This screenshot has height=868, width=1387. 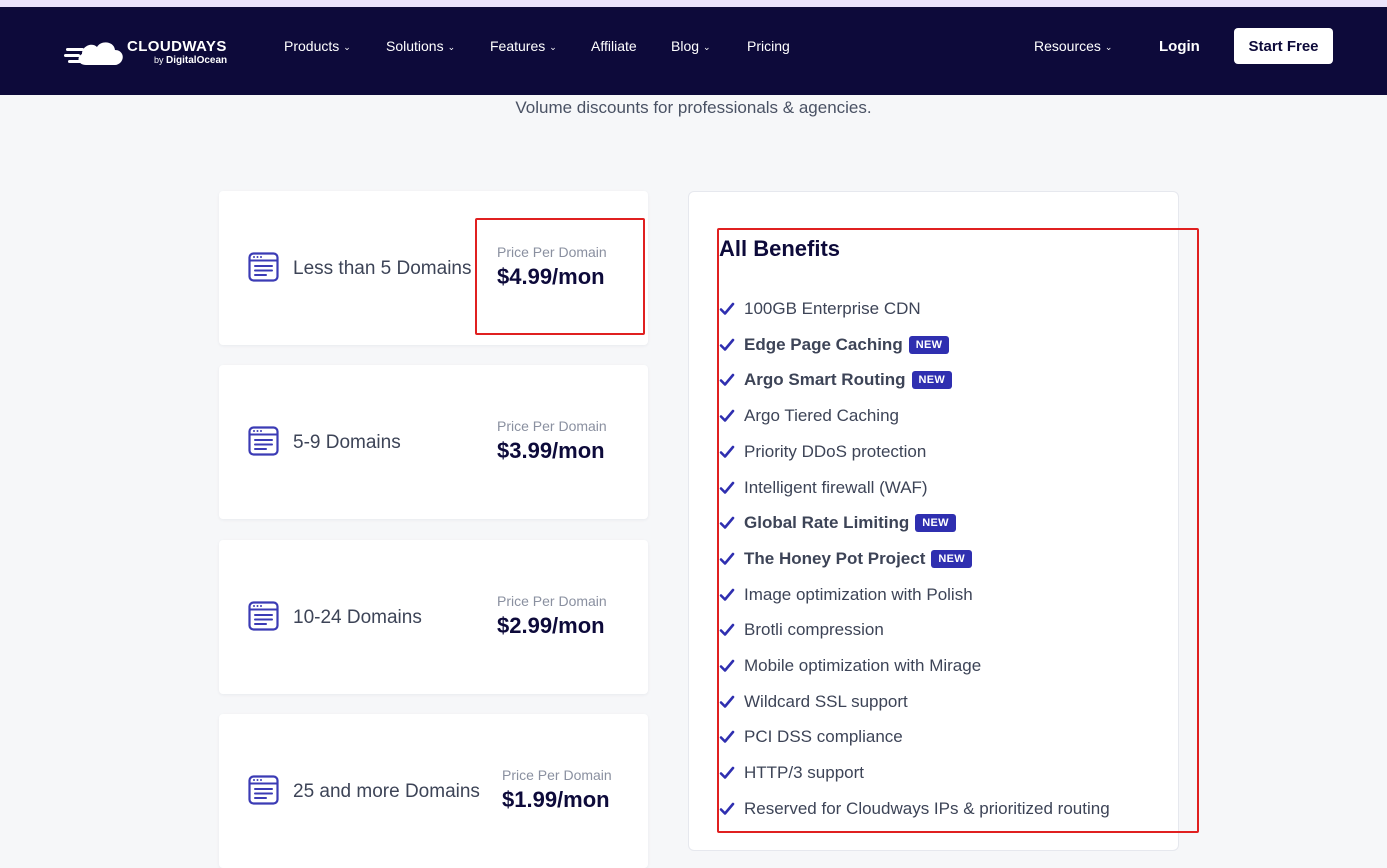 I want to click on nav-affiliate-label: Affiliate, so click(x=614, y=46).